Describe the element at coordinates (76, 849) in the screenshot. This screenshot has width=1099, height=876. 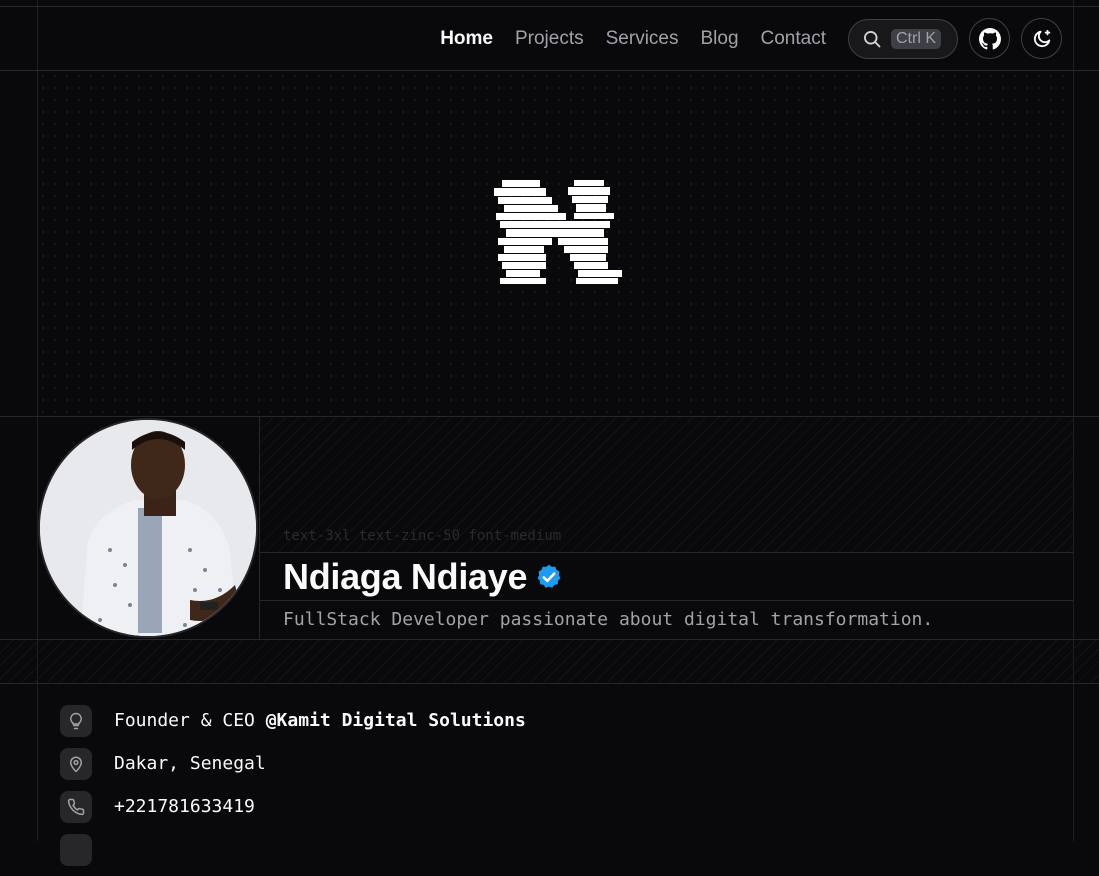
I see `mail-icon` at that location.